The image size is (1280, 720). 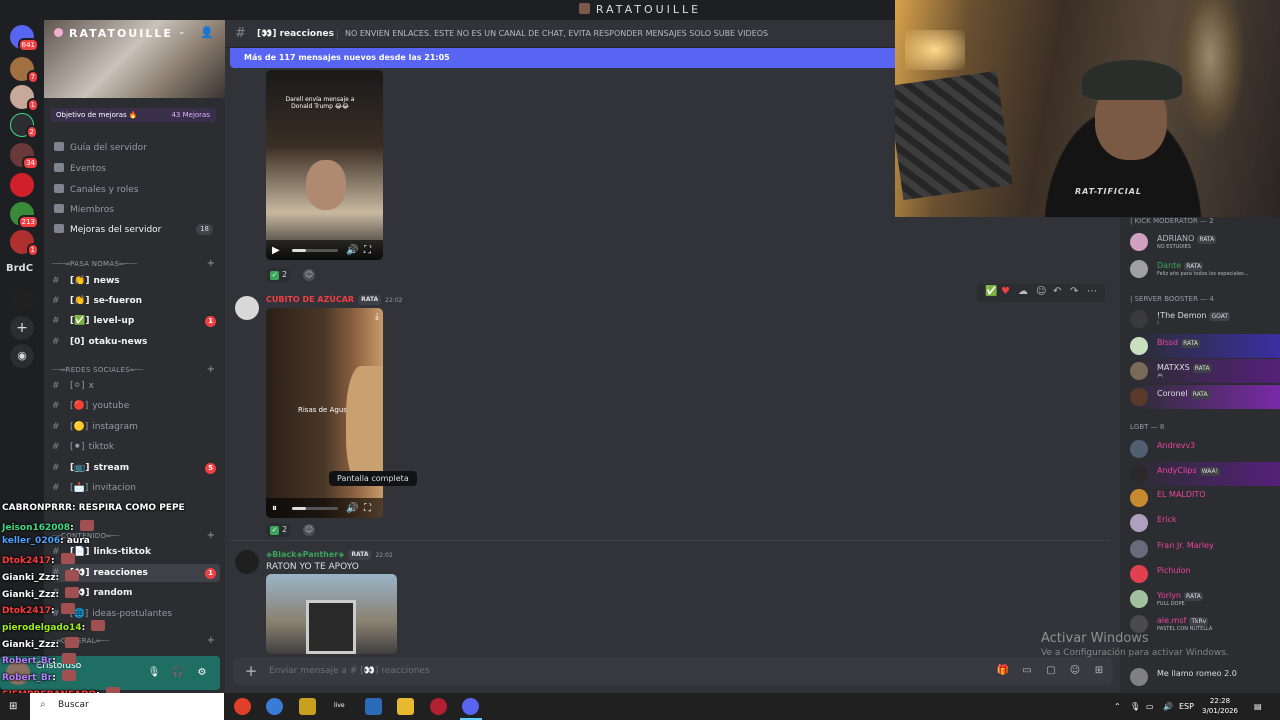 I want to click on headphones-icon: 🎧, so click(x=178, y=673).